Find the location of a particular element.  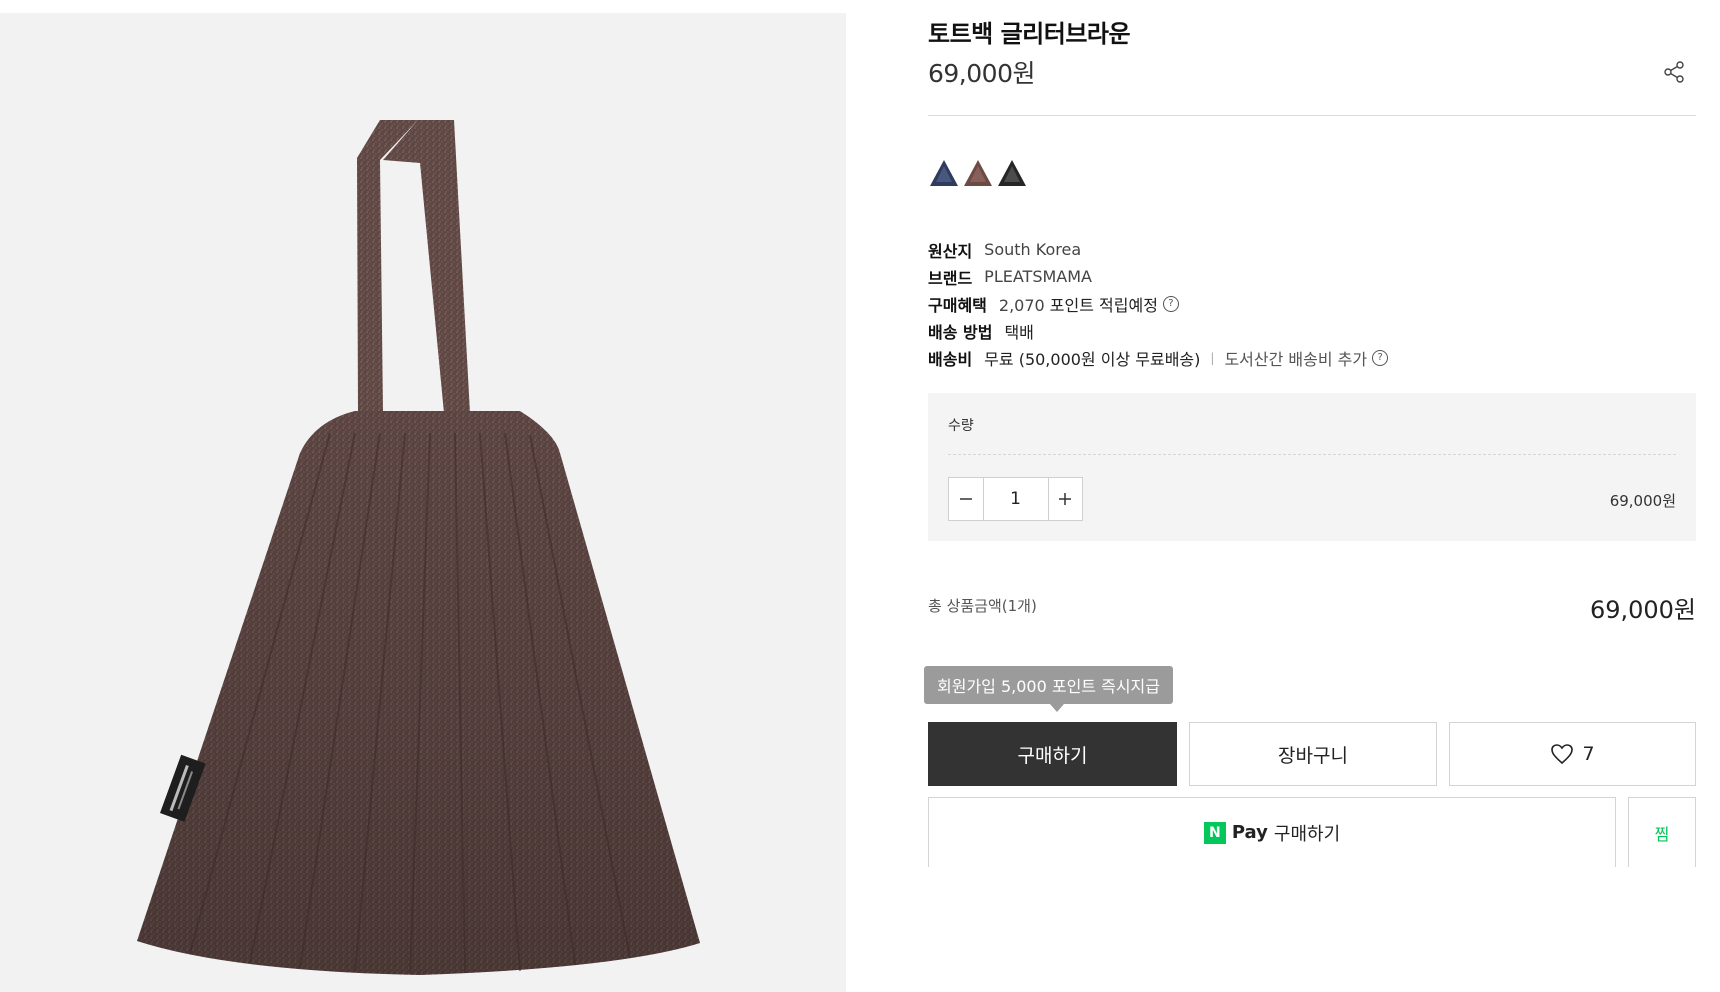

spec-value: South Korea is located at coordinates (1033, 249).